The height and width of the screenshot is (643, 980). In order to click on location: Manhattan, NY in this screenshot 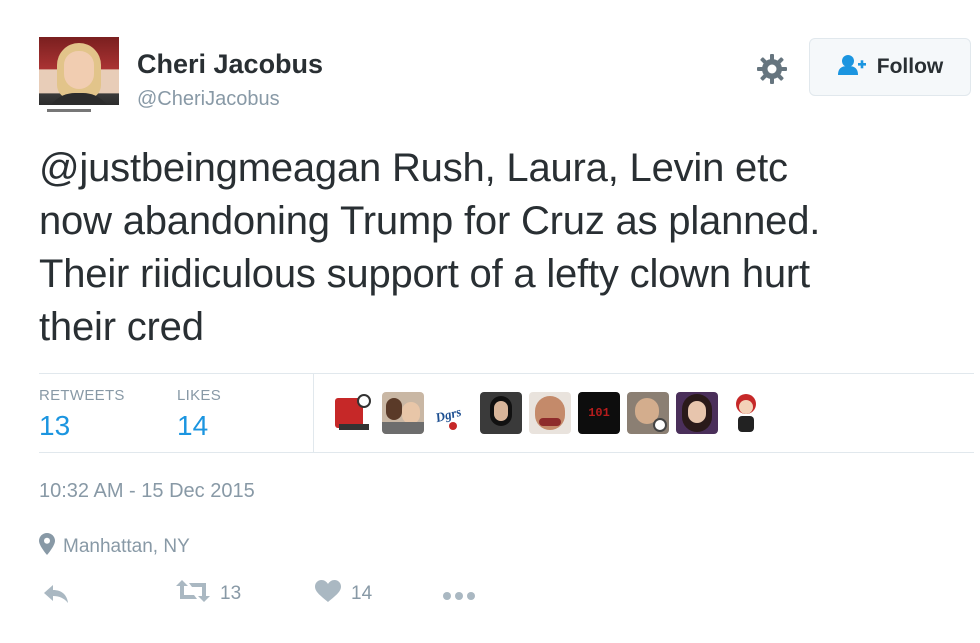, I will do `click(114, 546)`.